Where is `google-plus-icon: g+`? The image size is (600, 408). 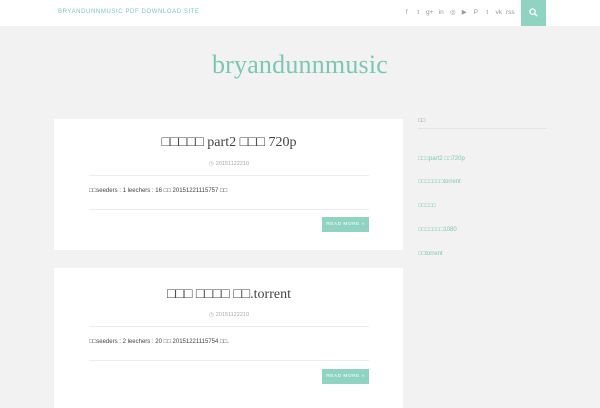
google-plus-icon: g+ is located at coordinates (430, 13).